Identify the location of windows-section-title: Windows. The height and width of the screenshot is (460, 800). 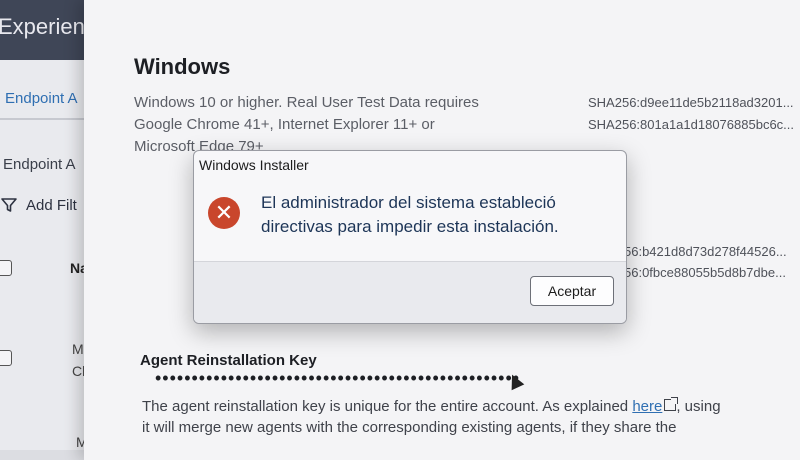
(182, 66).